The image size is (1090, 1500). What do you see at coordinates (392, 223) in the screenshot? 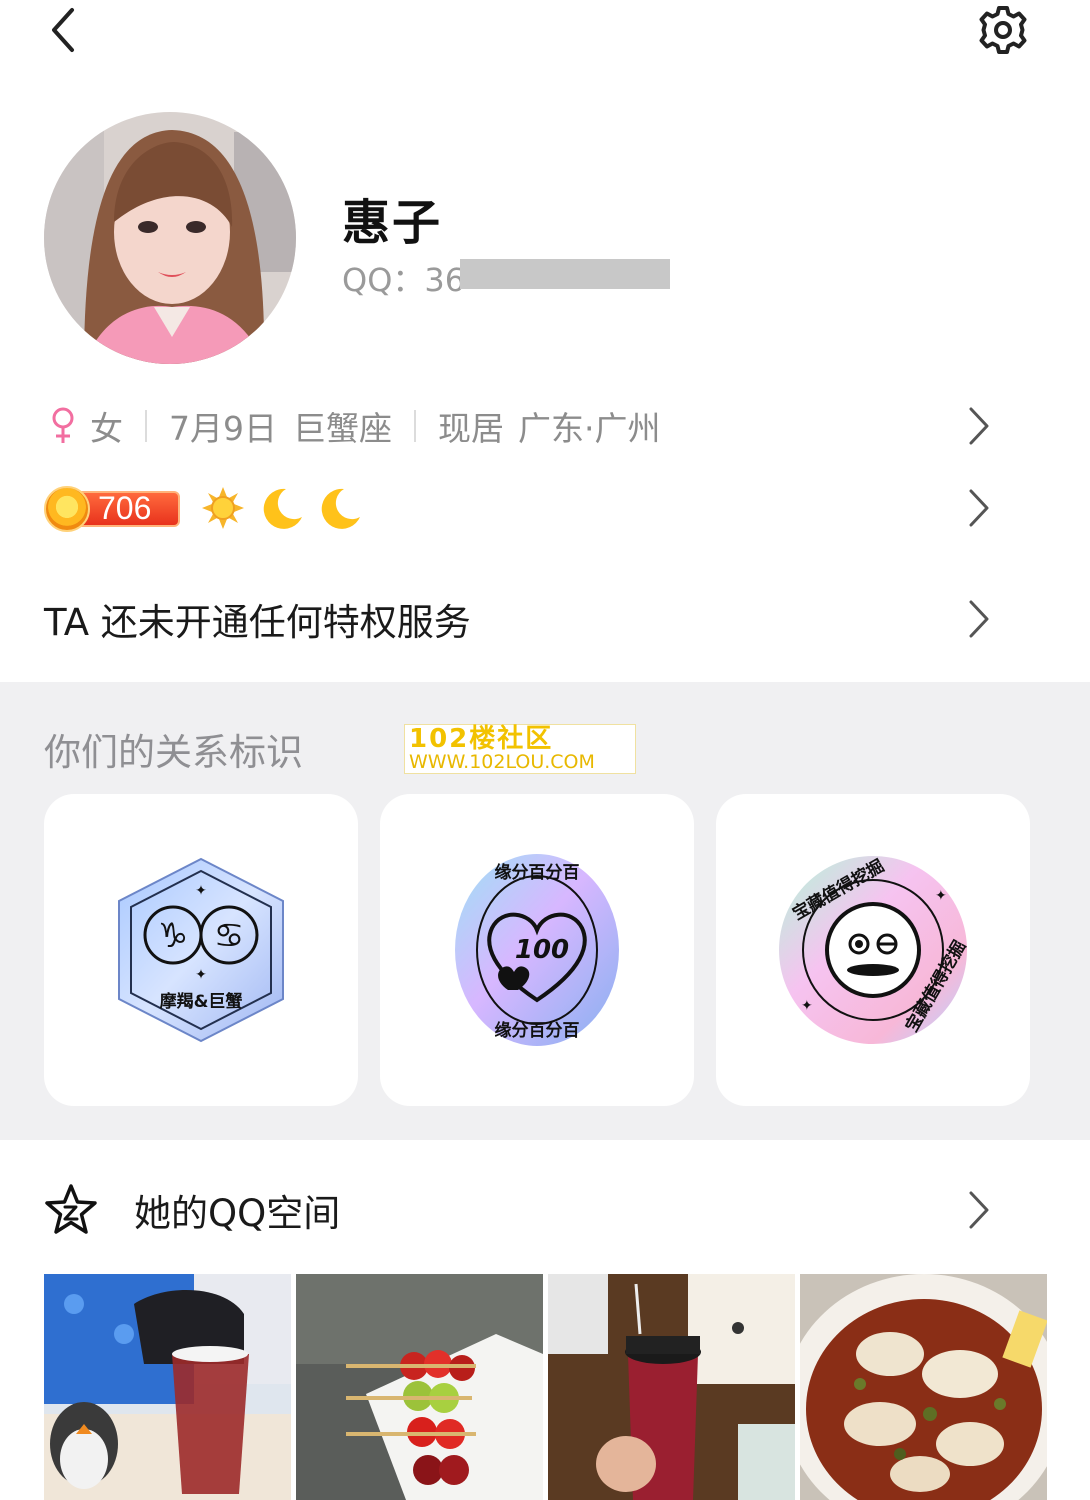
I see `nickname: 惠子` at bounding box center [392, 223].